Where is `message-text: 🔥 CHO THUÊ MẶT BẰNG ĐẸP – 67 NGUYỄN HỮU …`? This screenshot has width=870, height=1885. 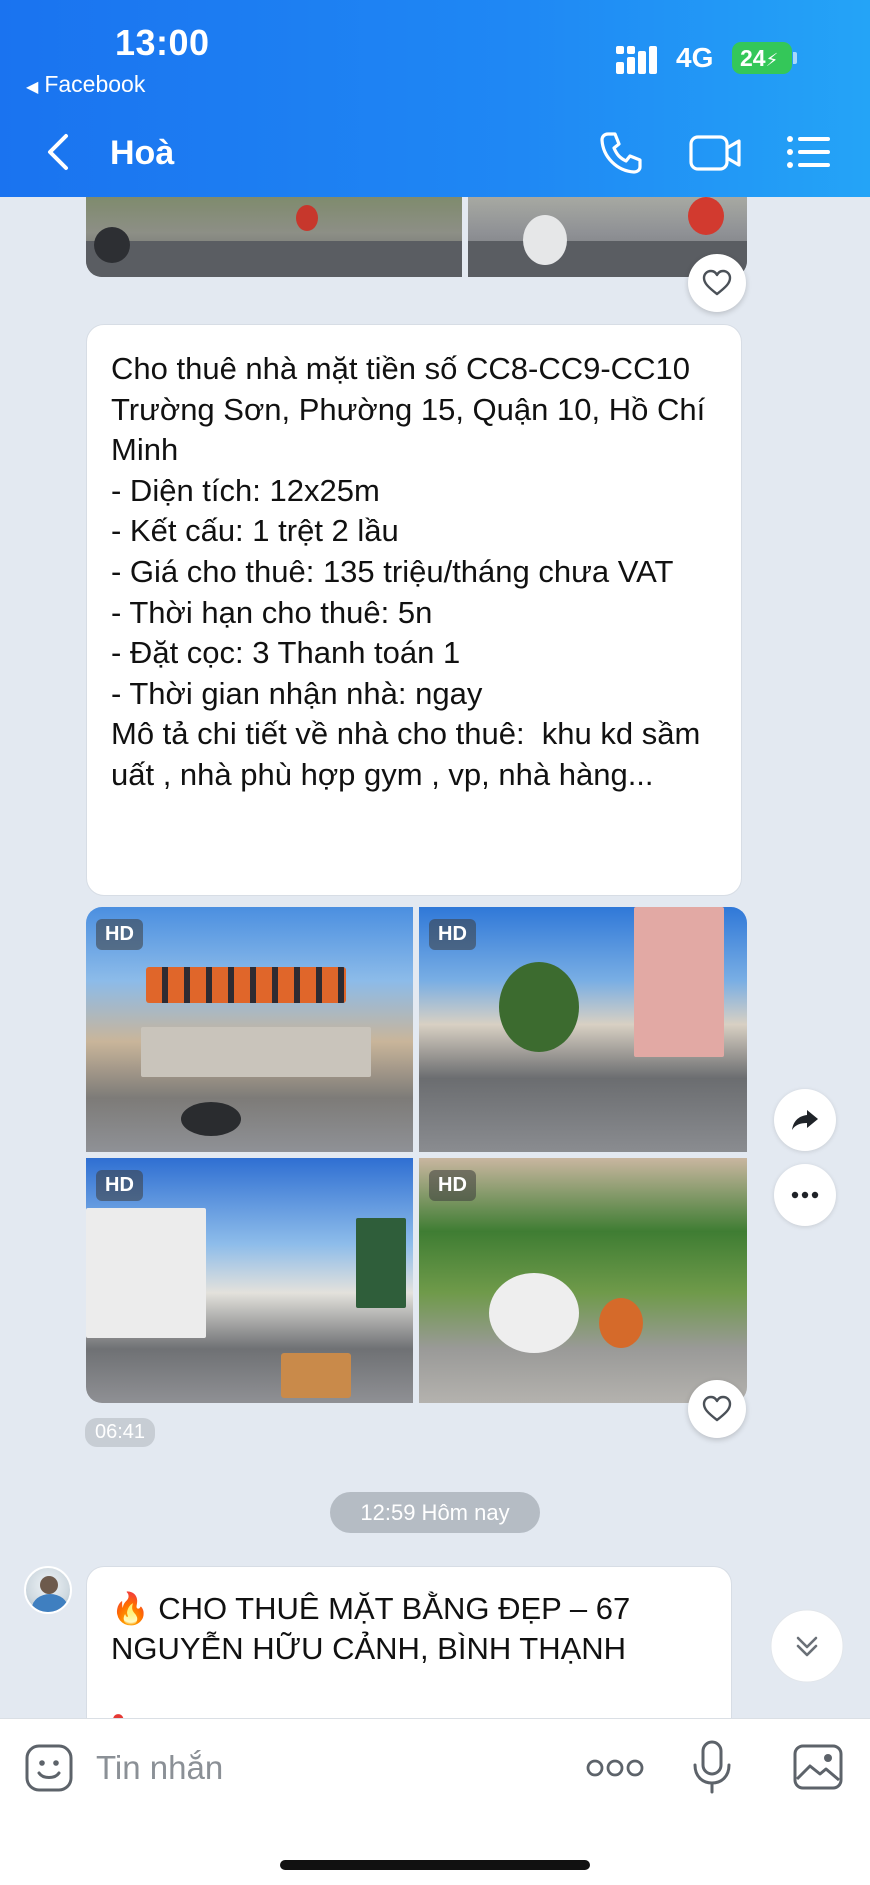
message-text: 🔥 CHO THUÊ MẶT BẰNG ĐẸP – 67 NGUYỄN HỮU … is located at coordinates (371, 1628).